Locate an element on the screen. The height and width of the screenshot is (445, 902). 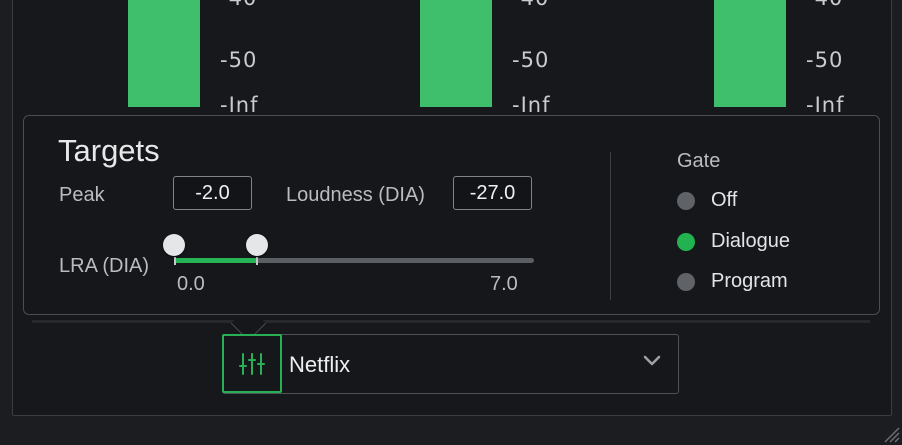
gate-option-label: Program is located at coordinates (749, 281).